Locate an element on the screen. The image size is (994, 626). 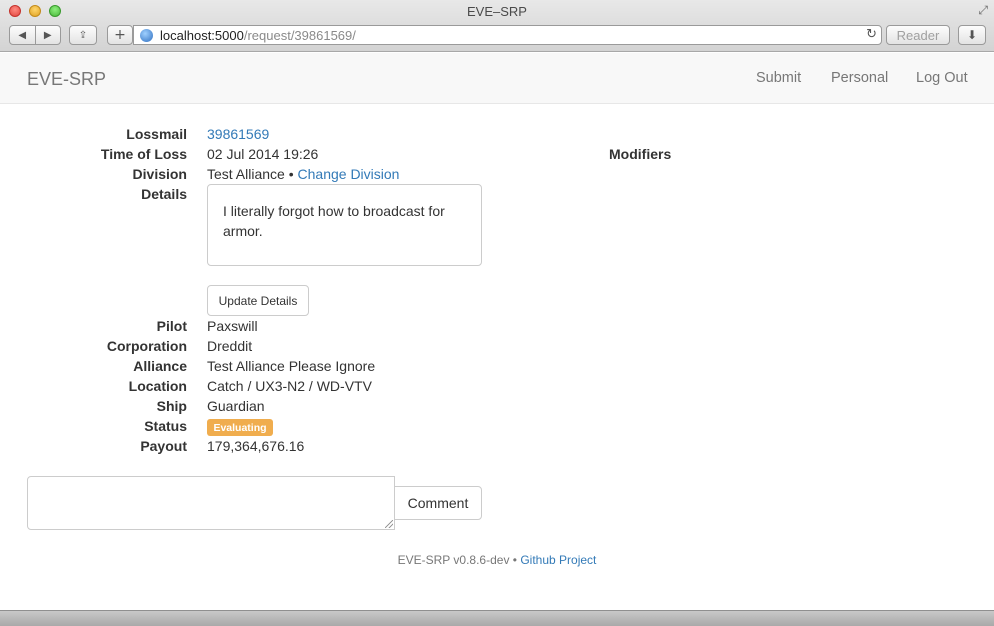
update-details-button: Update Details is located at coordinates (258, 300).